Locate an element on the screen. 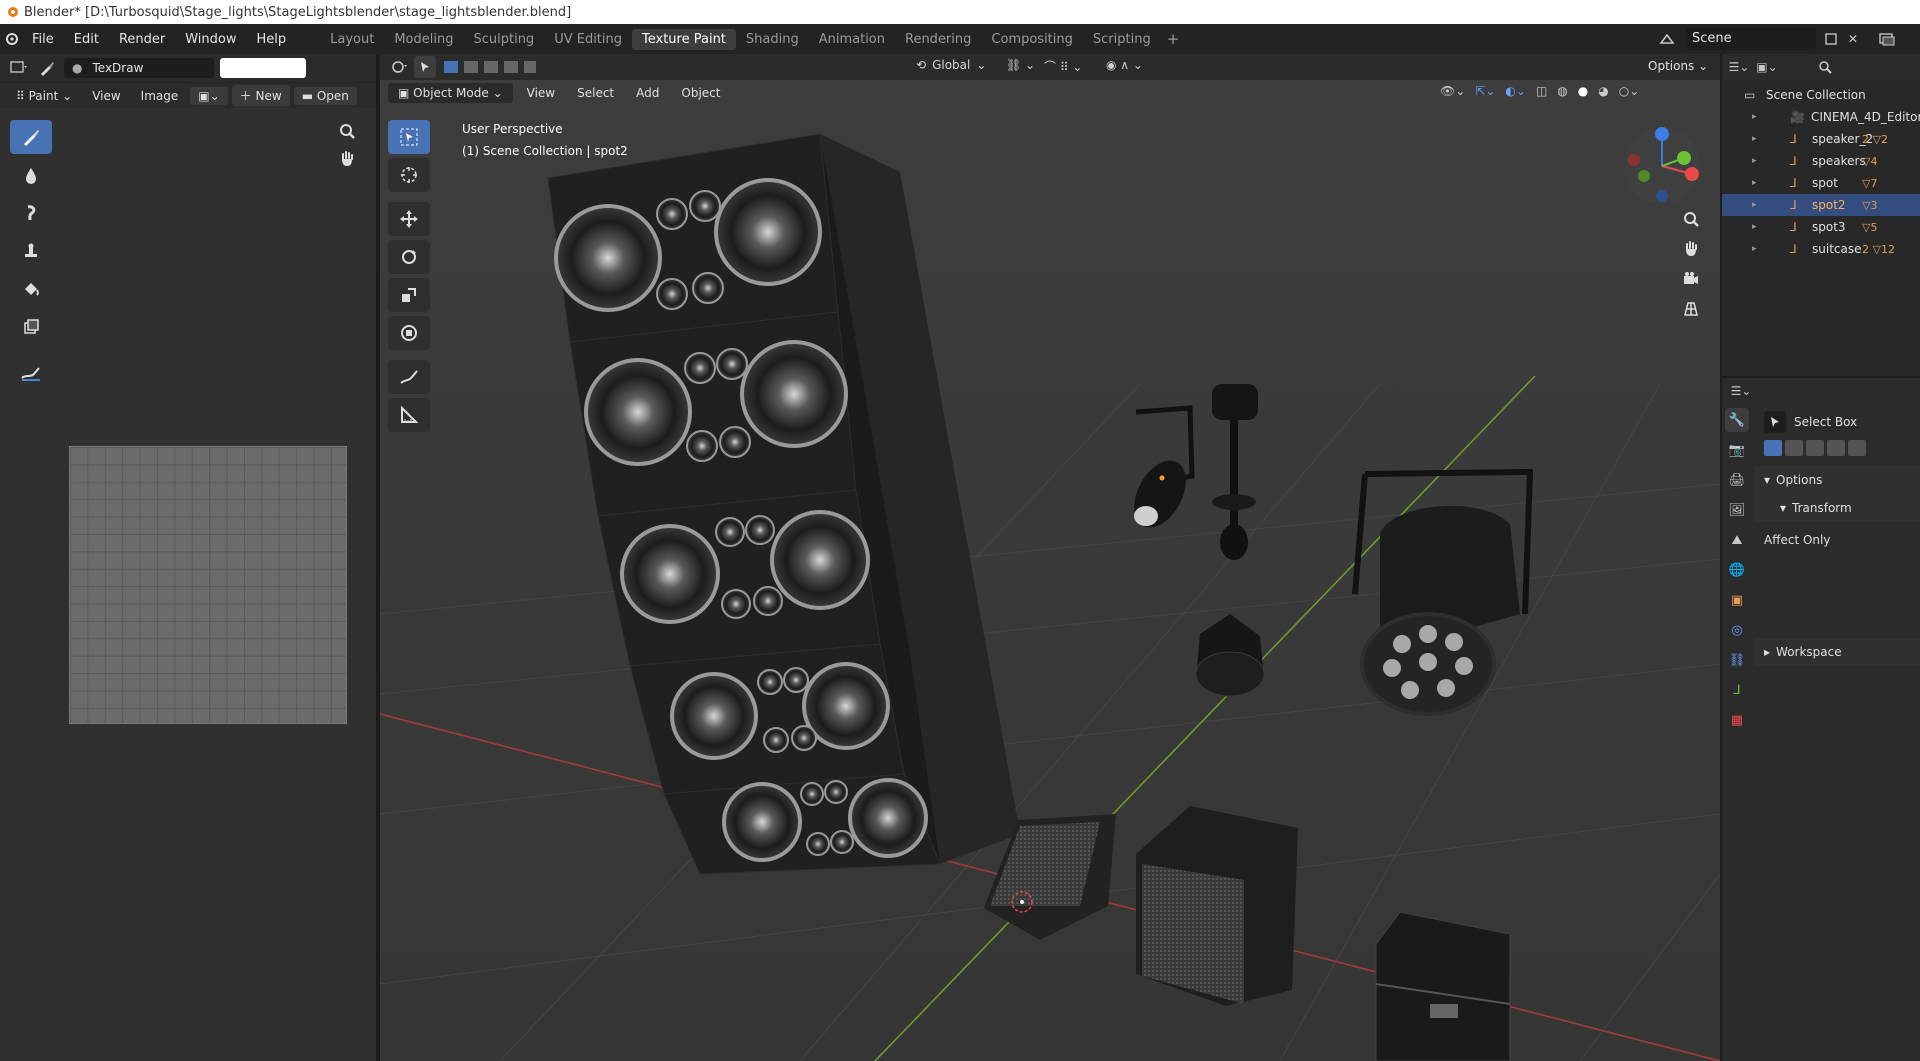  outliner-item-spot: ▸ ⅃ spot ▽7 is located at coordinates (1821, 183).